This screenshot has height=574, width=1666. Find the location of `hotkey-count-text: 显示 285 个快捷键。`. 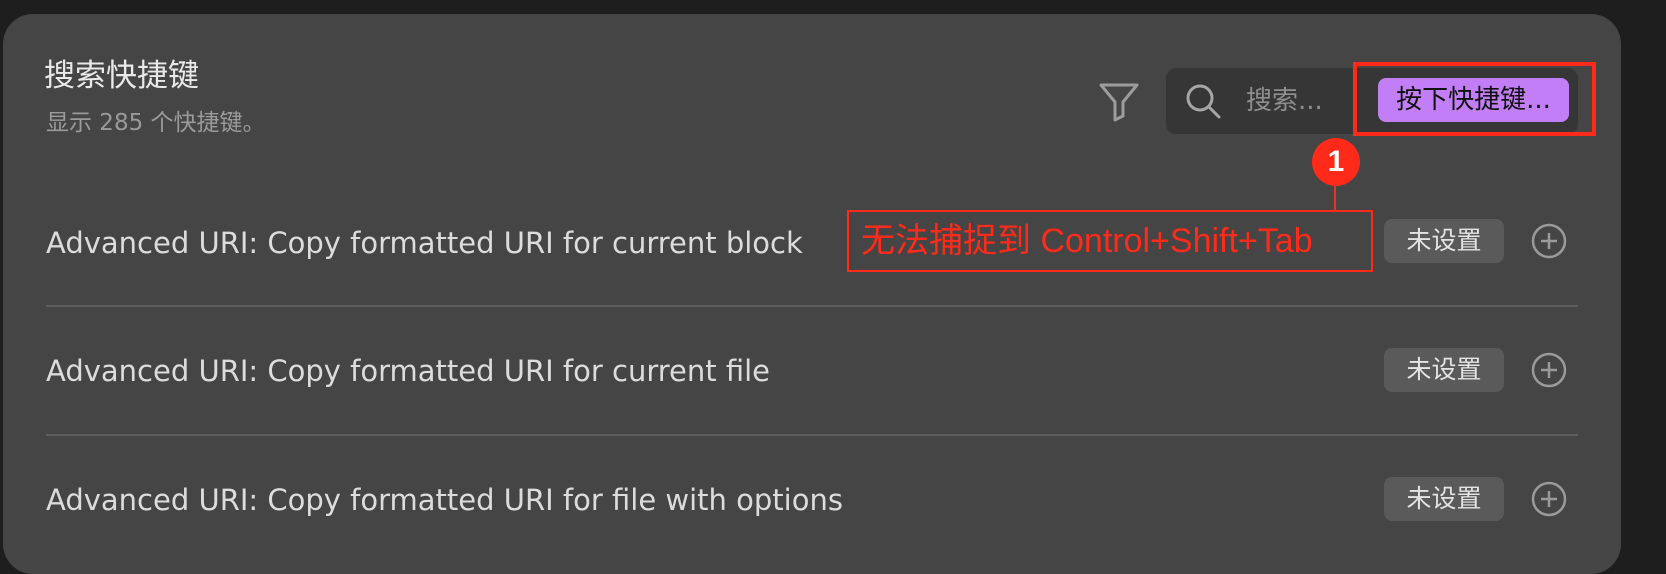

hotkey-count-text: 显示 285 个快捷键。 is located at coordinates (156, 123).